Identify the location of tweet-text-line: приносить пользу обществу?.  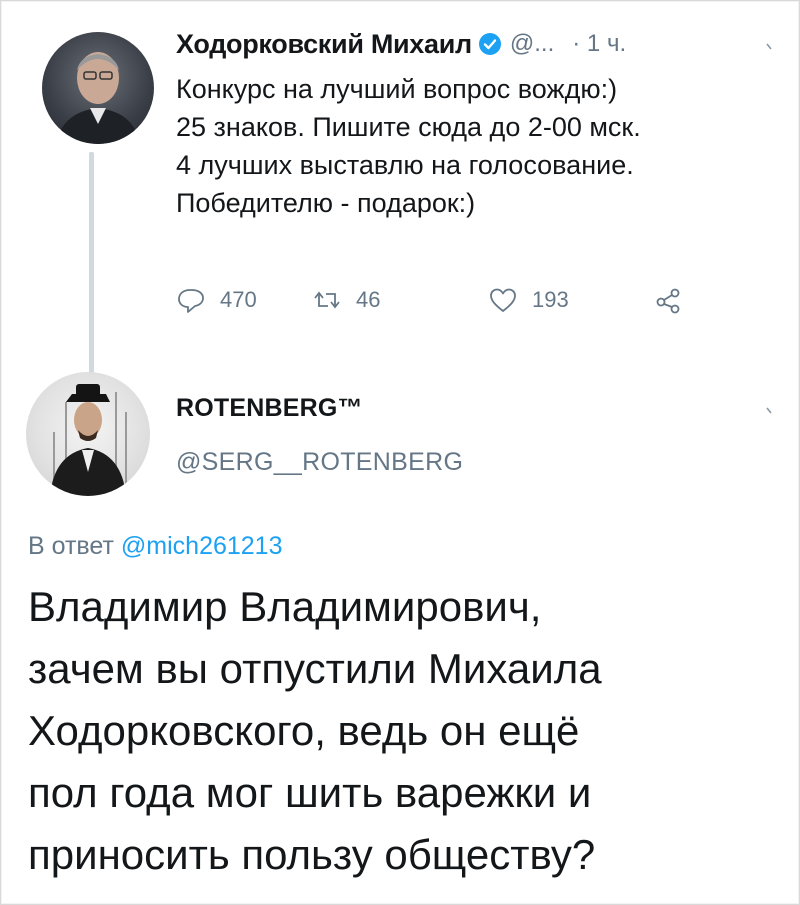
(312, 854).